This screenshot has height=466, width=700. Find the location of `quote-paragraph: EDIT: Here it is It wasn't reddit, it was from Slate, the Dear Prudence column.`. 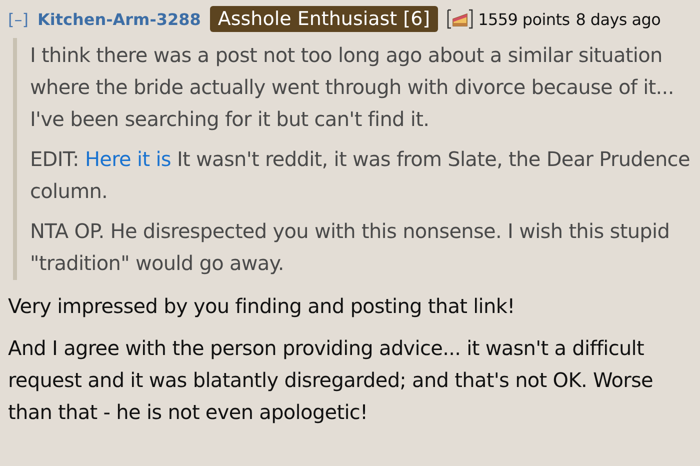

quote-paragraph: EDIT: Here it is It wasn't reddit, it was from Slate, the Dear Prudence column. is located at coordinates (360, 175).